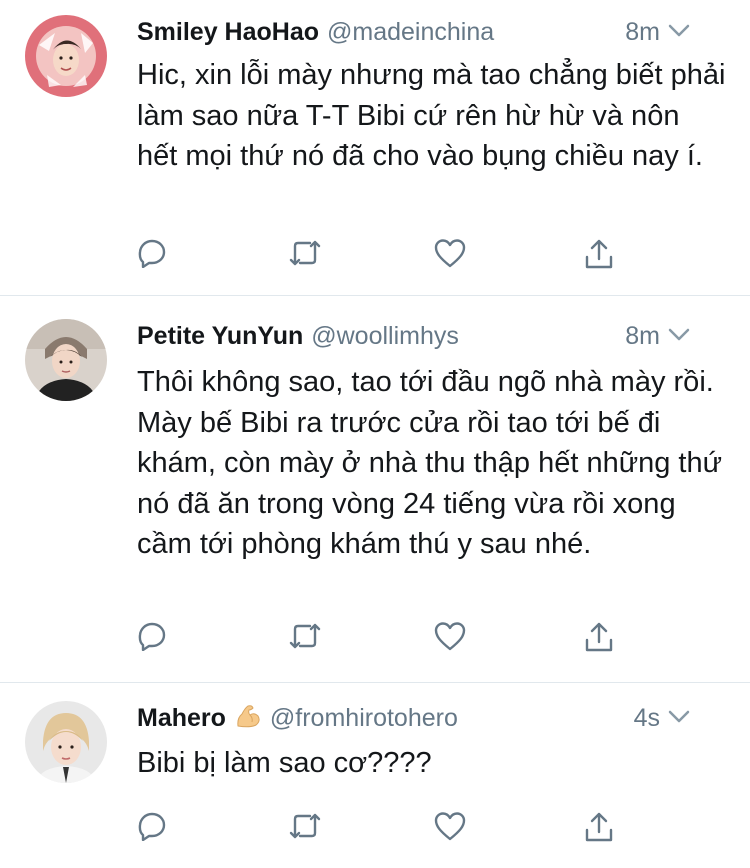  I want to click on flexed-biceps-emoji, so click(248, 716).